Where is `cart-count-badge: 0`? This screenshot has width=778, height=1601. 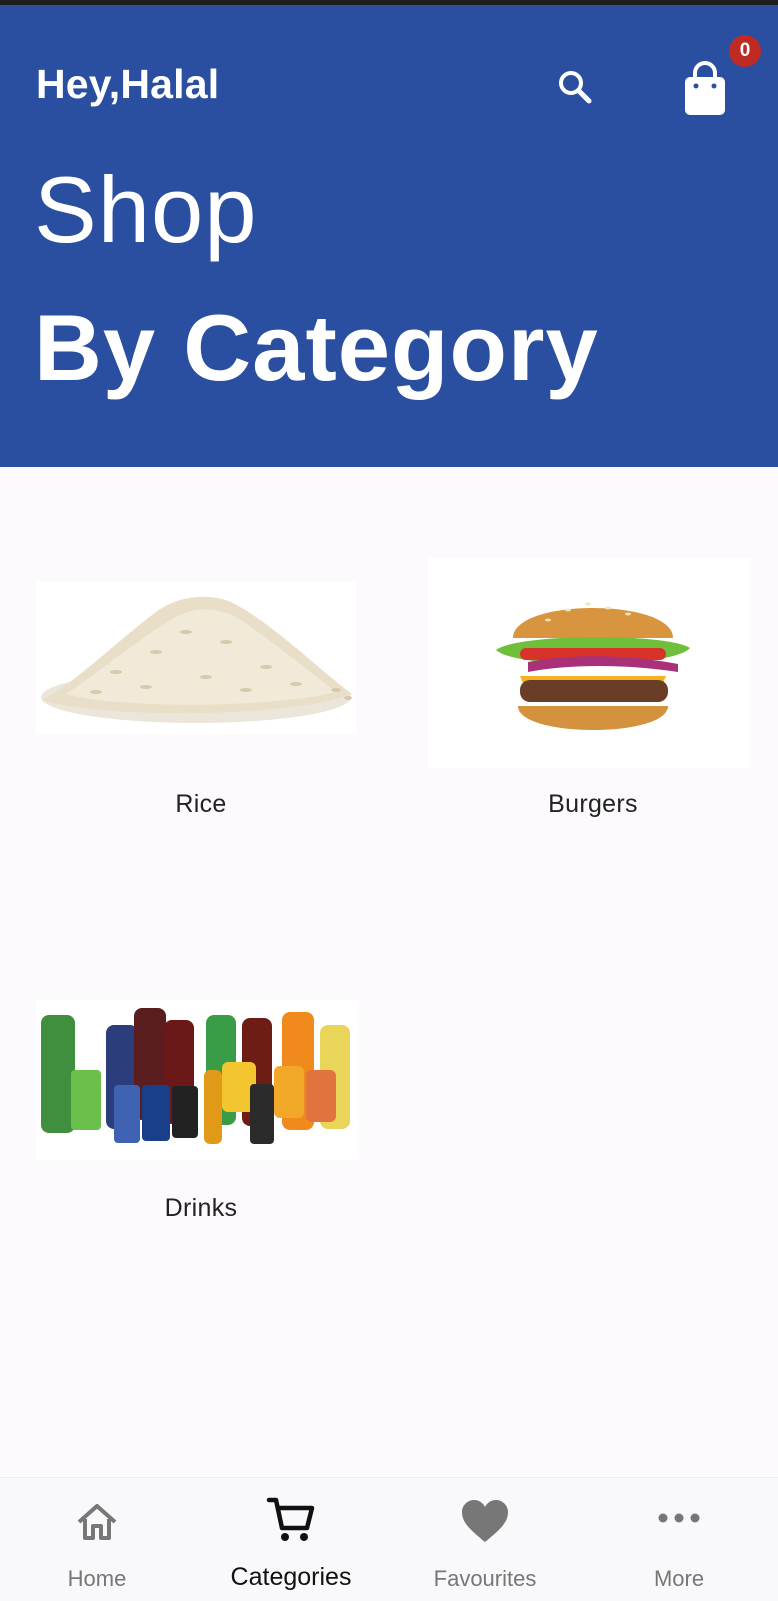 cart-count-badge: 0 is located at coordinates (745, 51).